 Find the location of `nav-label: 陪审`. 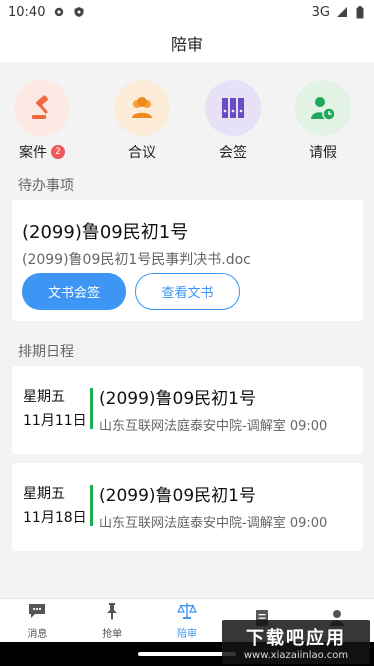

nav-label: 陪审 is located at coordinates (186, 634).